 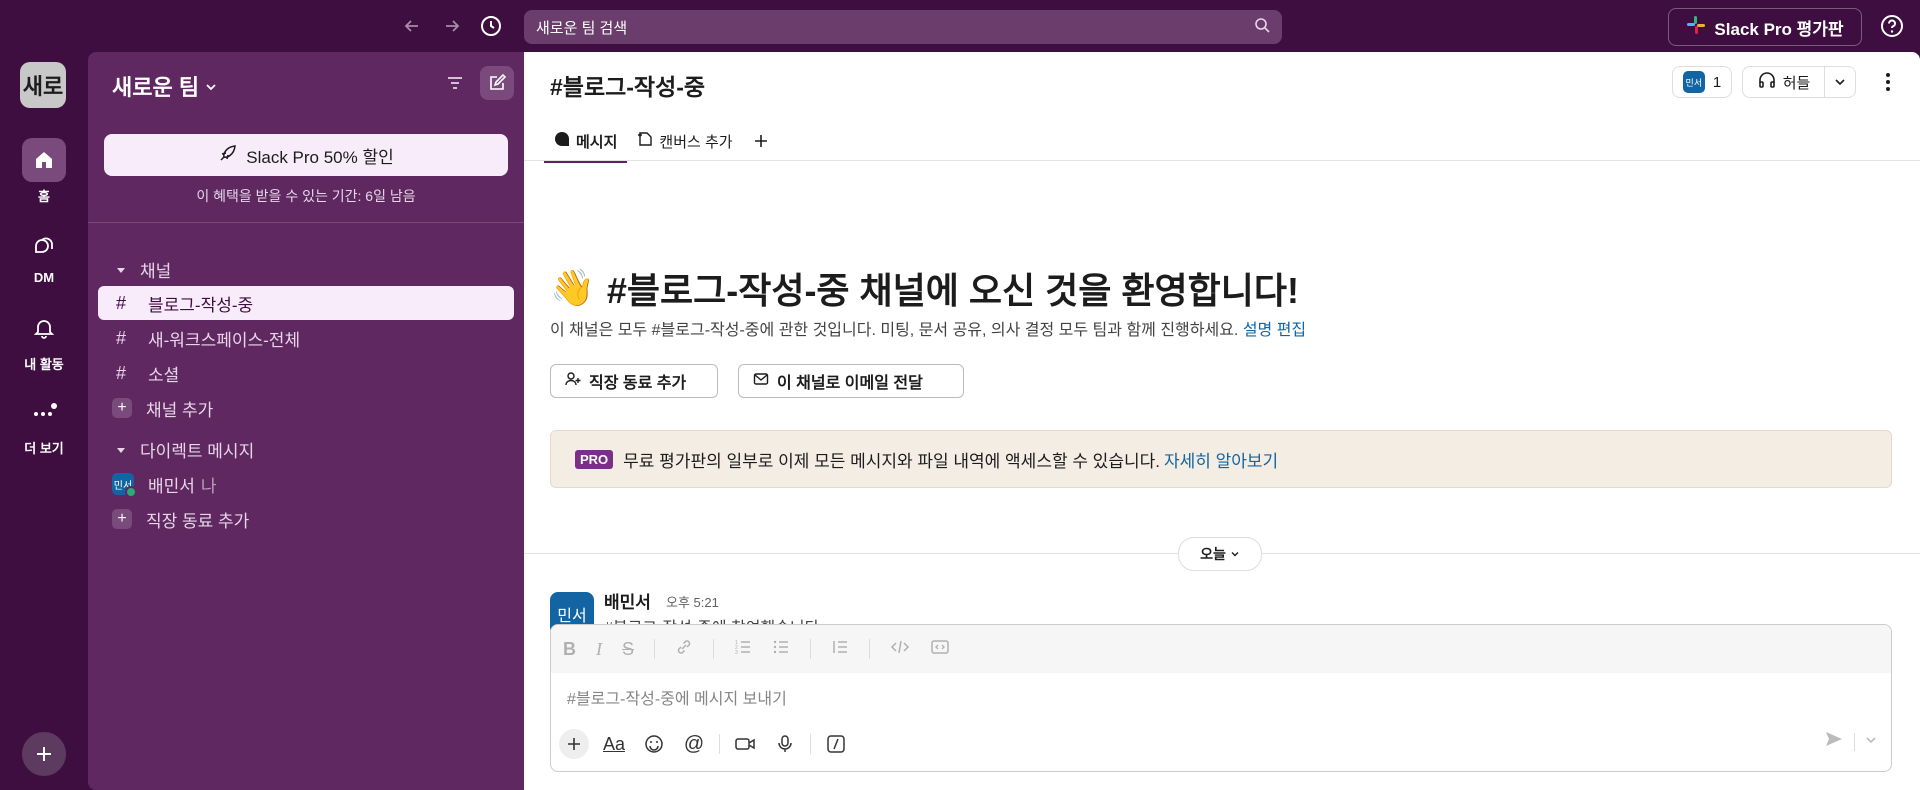 What do you see at coordinates (572, 287) in the screenshot?
I see `wave-emoji: 👋` at bounding box center [572, 287].